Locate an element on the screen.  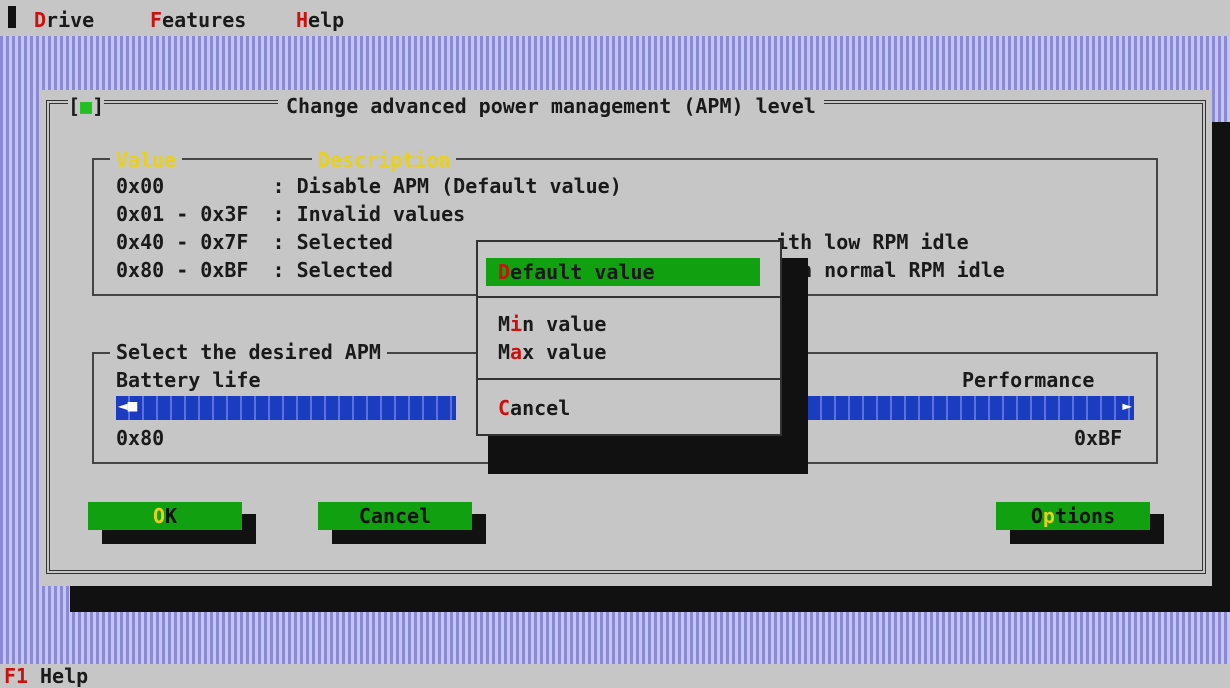
menu-features: Features is located at coordinates (198, 20).